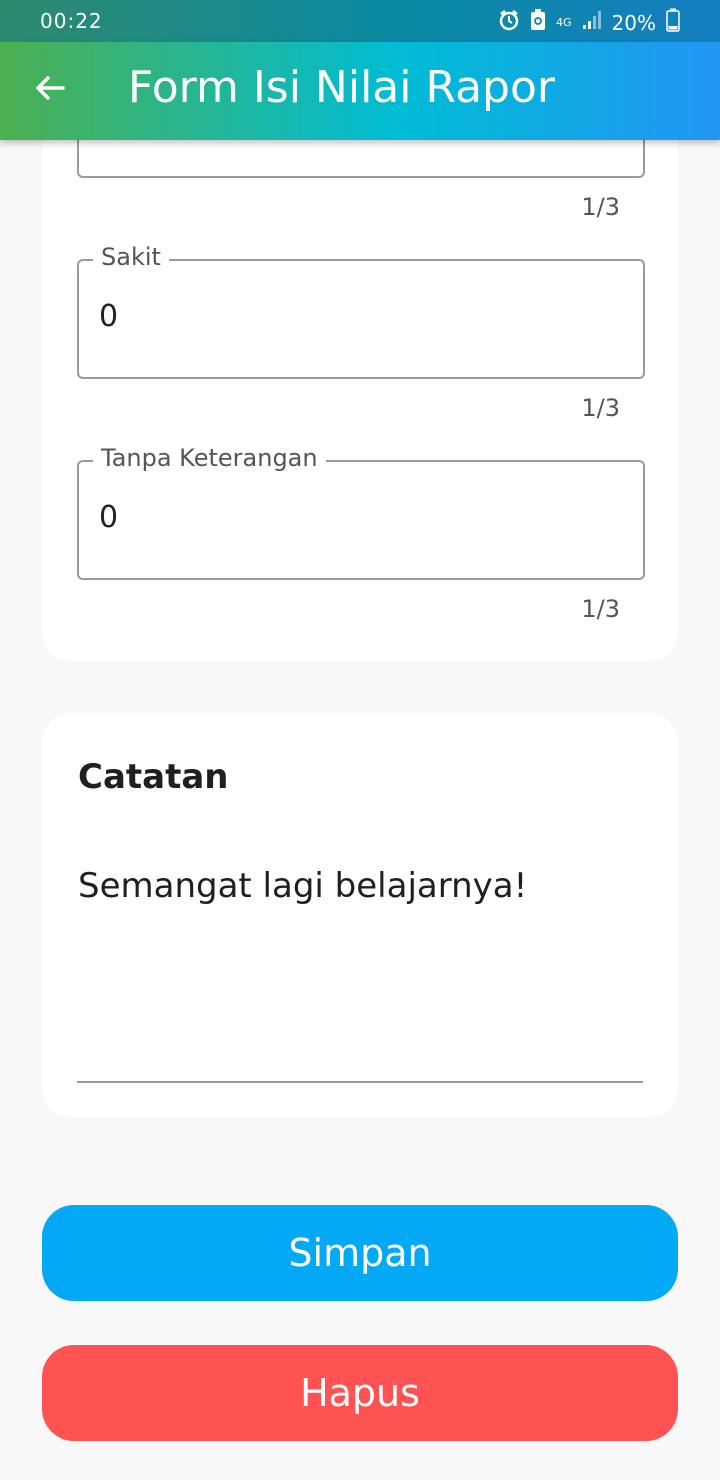 The width and height of the screenshot is (720, 1480). Describe the element at coordinates (341, 87) in the screenshot. I see `page-title: Form Isi Nilai Rapor` at that location.